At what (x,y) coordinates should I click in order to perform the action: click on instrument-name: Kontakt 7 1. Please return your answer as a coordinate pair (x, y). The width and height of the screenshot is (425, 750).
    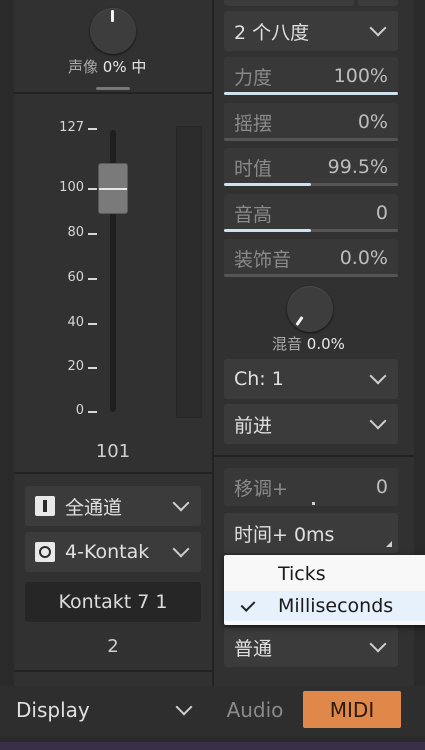
    Looking at the image, I should click on (113, 602).